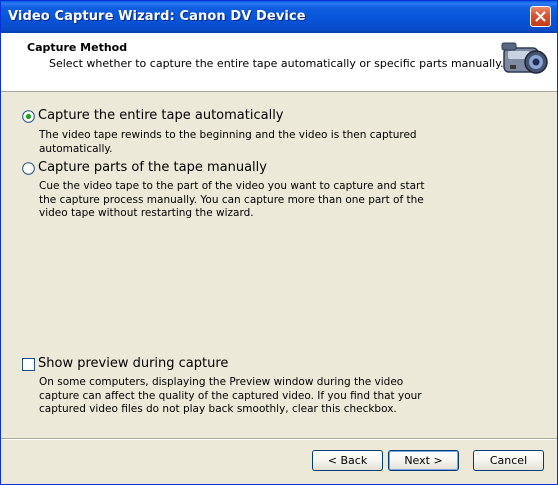 The width and height of the screenshot is (558, 485). Describe the element at coordinates (28, 364) in the screenshot. I see `checkbox-unchecked-icon` at that location.